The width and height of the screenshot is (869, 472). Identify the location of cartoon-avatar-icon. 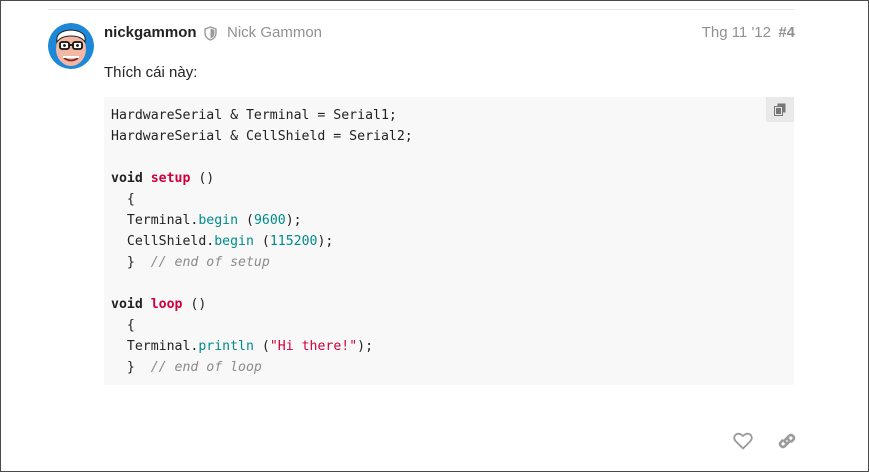
(71, 46).